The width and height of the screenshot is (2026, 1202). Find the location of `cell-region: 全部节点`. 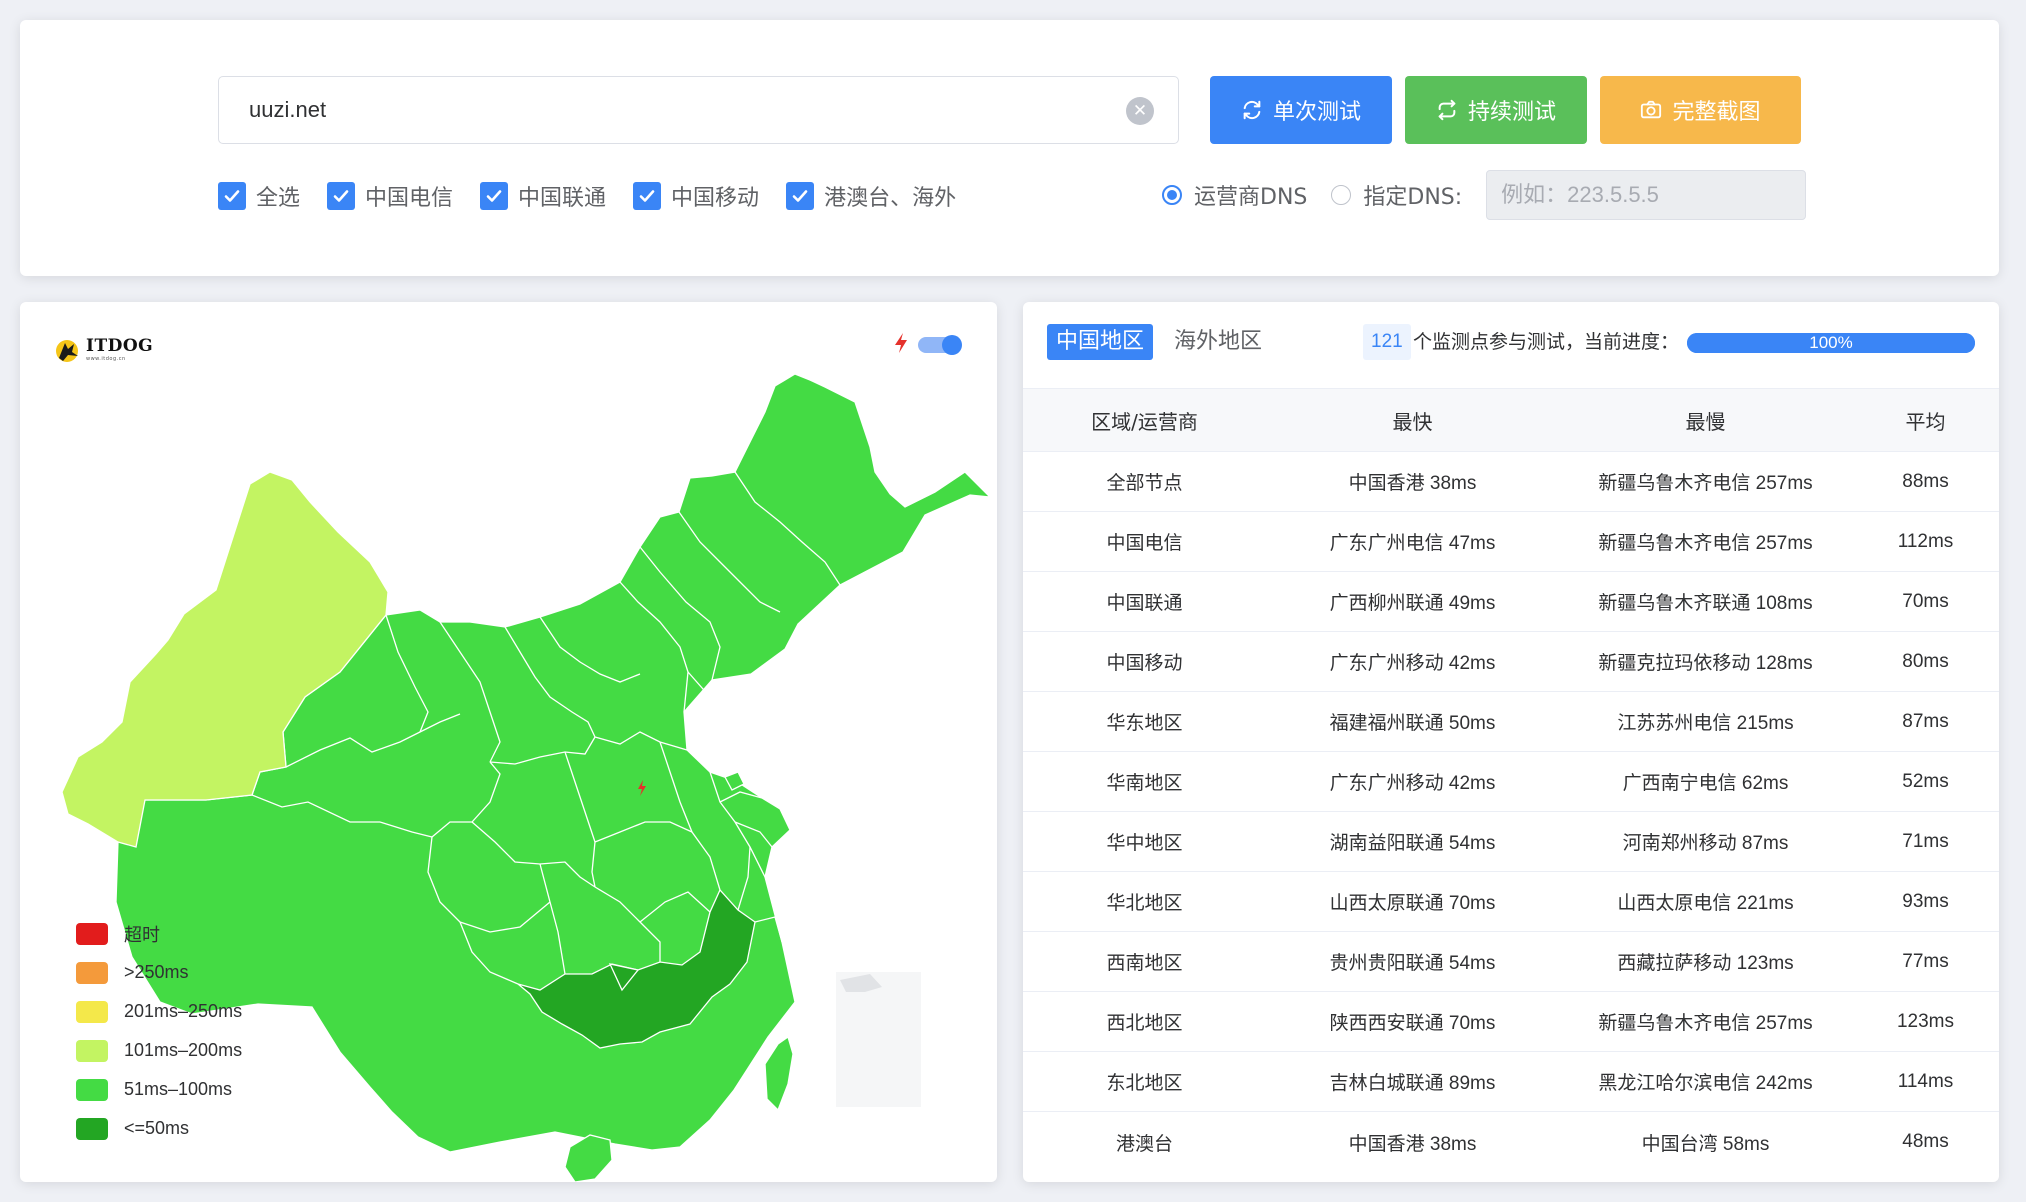

cell-region: 全部节点 is located at coordinates (1144, 483).